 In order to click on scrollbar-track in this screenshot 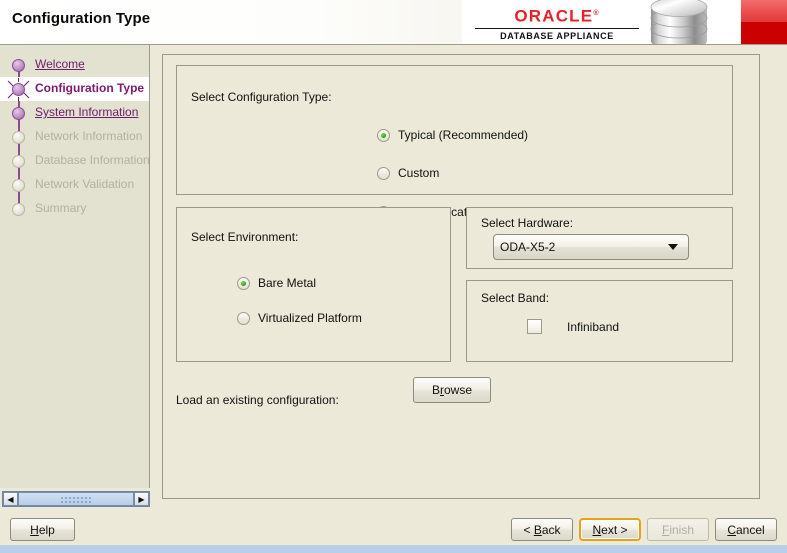, I will do `click(76, 499)`.